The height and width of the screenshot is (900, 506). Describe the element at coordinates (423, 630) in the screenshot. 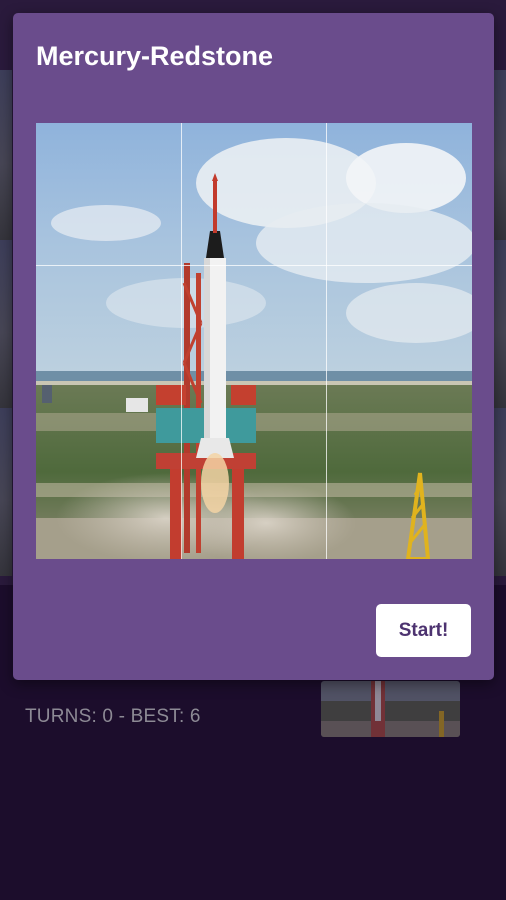

I see `start-button: Start!` at that location.